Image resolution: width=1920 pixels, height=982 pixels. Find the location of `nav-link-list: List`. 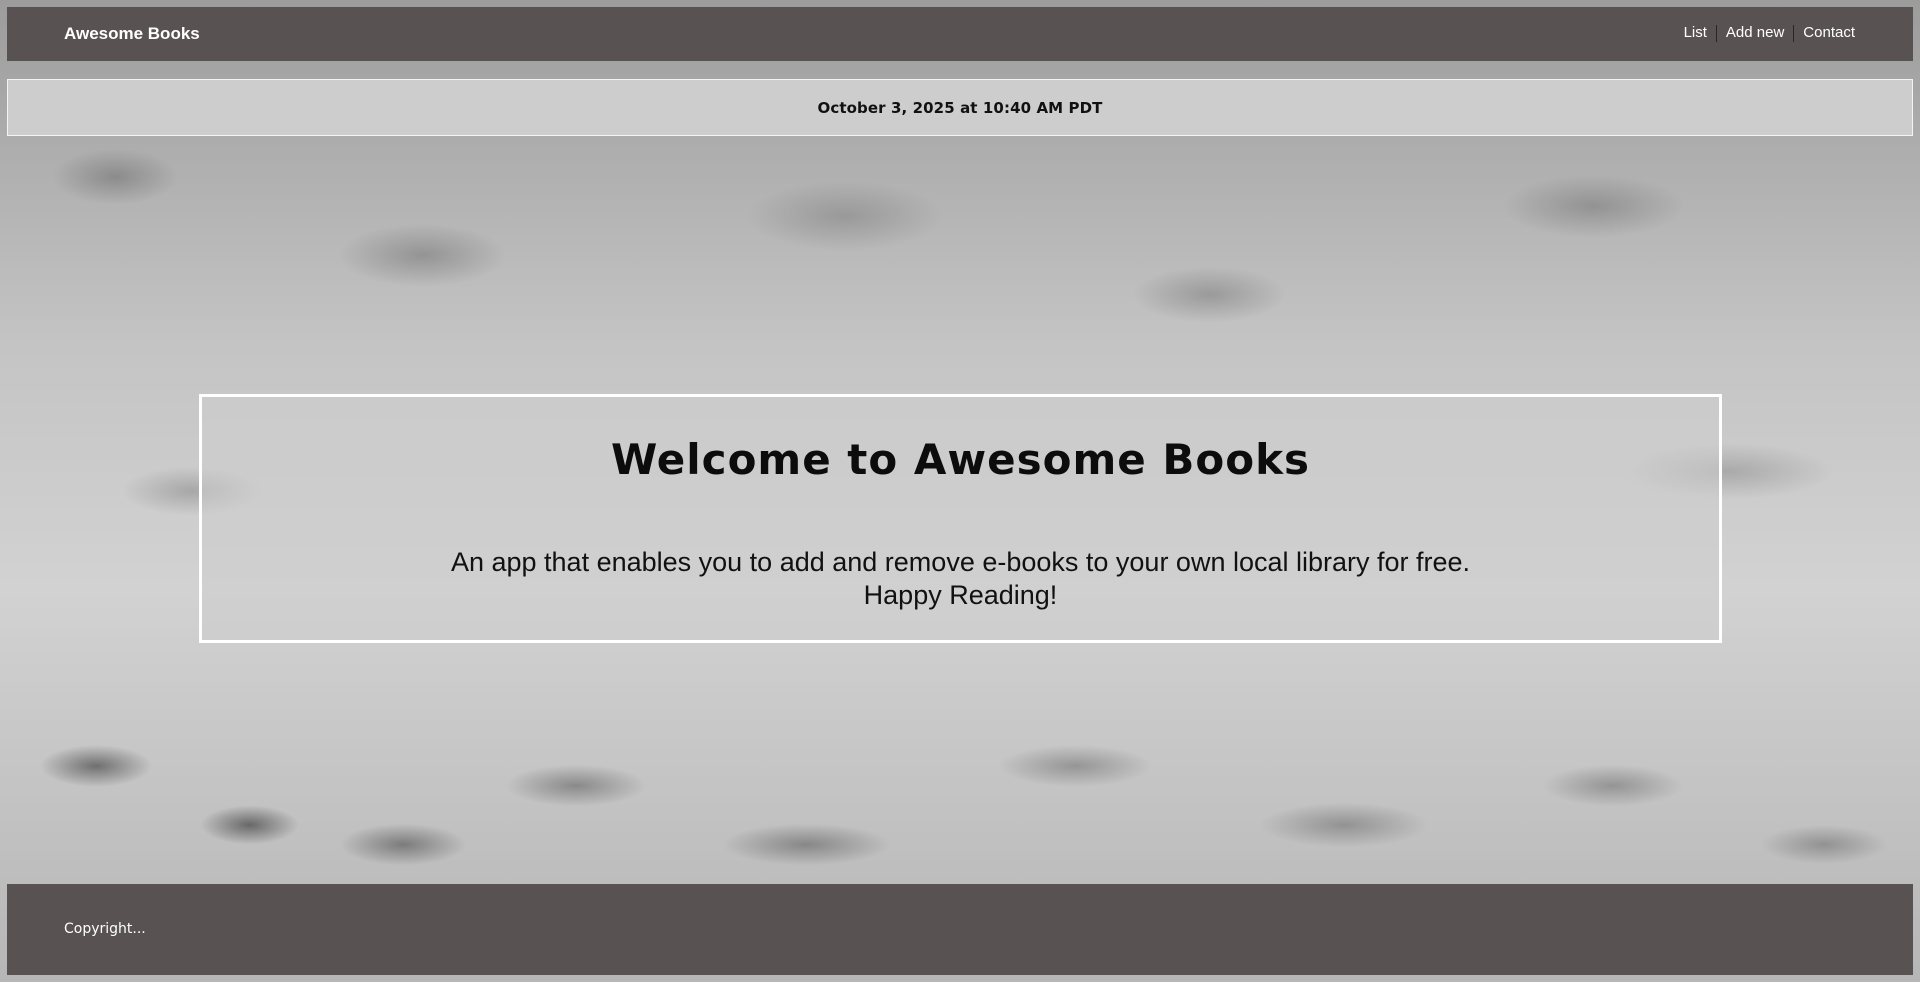

nav-link-list: List is located at coordinates (1695, 33).